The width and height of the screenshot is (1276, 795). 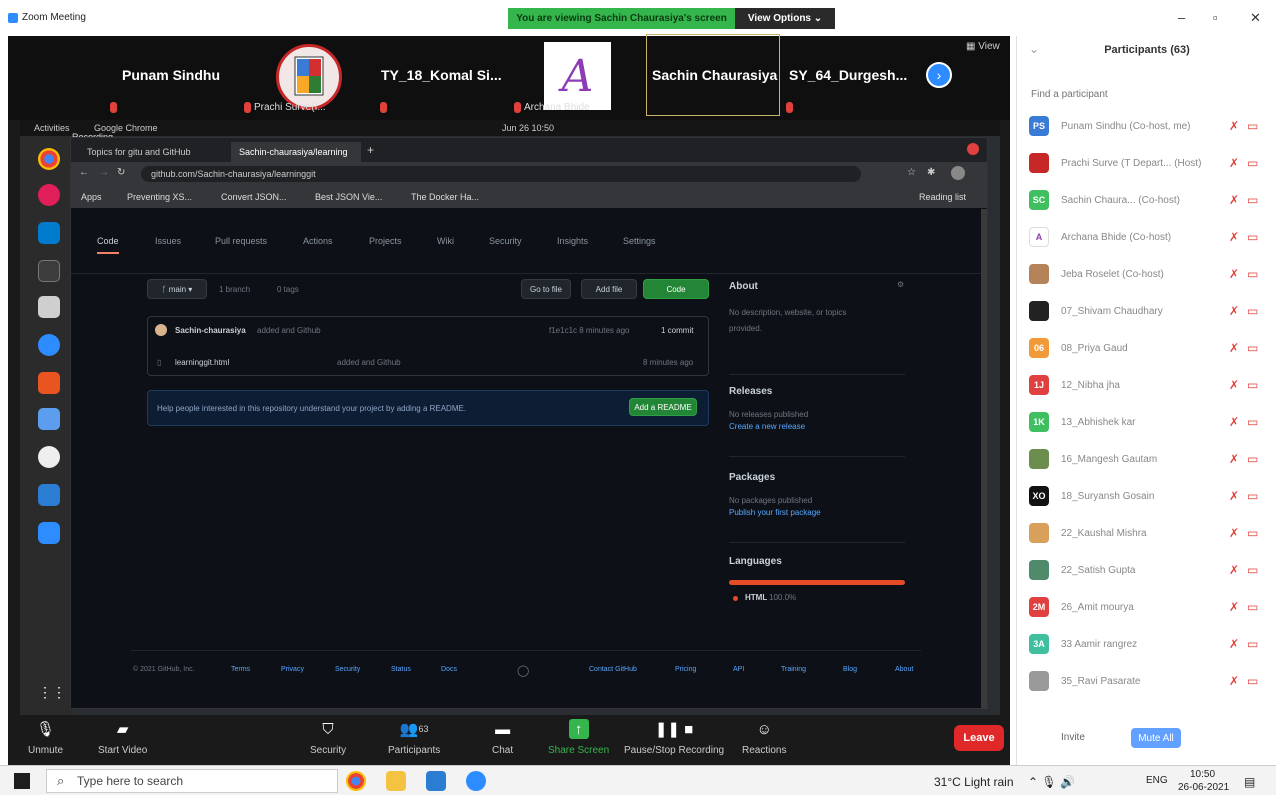 What do you see at coordinates (1149, 607) in the screenshot?
I see `participant-row: 2M 26_Amit mourya ✗ ▭` at bounding box center [1149, 607].